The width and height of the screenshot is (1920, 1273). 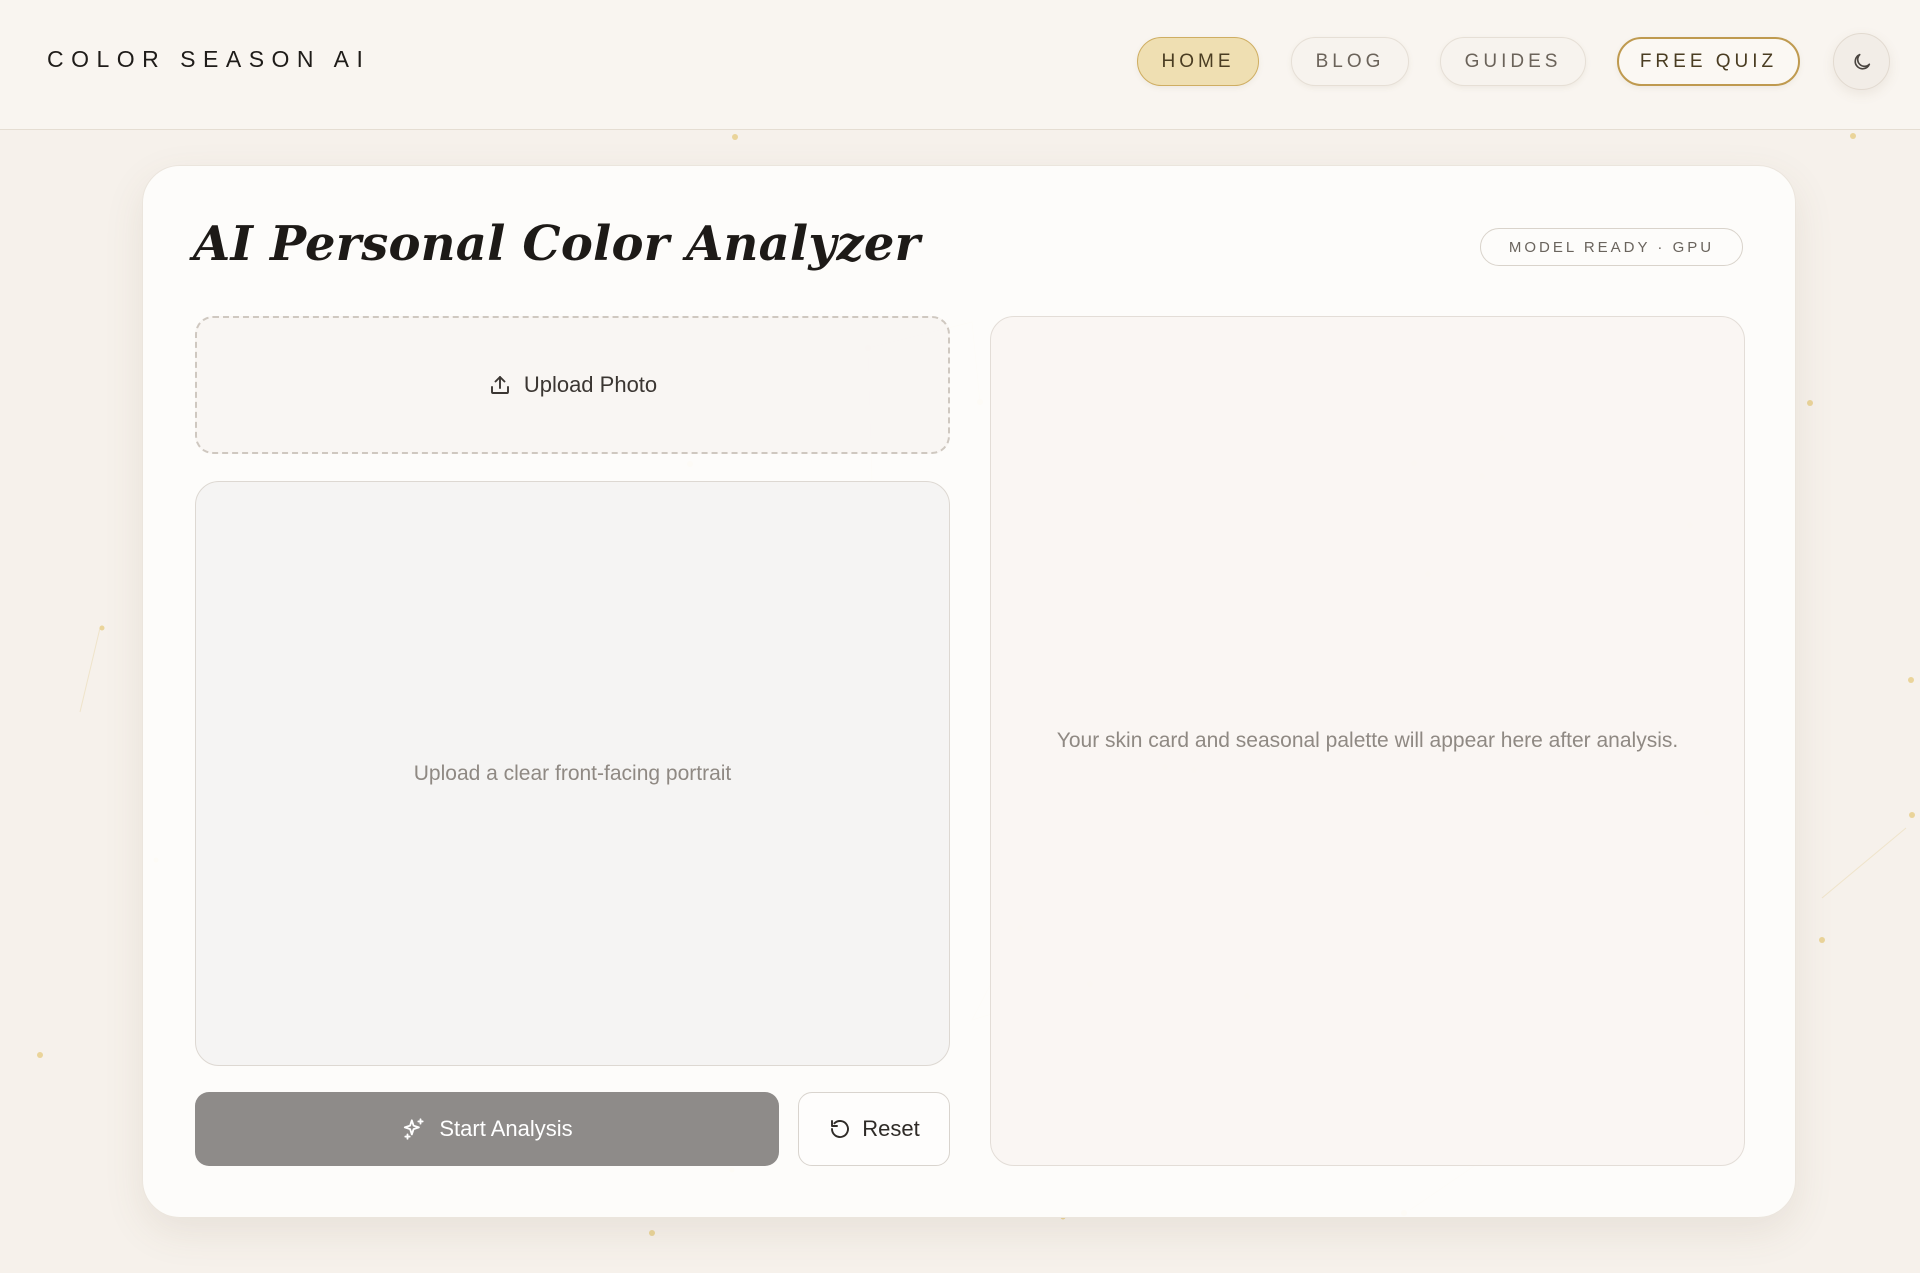 I want to click on start-analysis-label: Start Analysis, so click(x=506, y=1128).